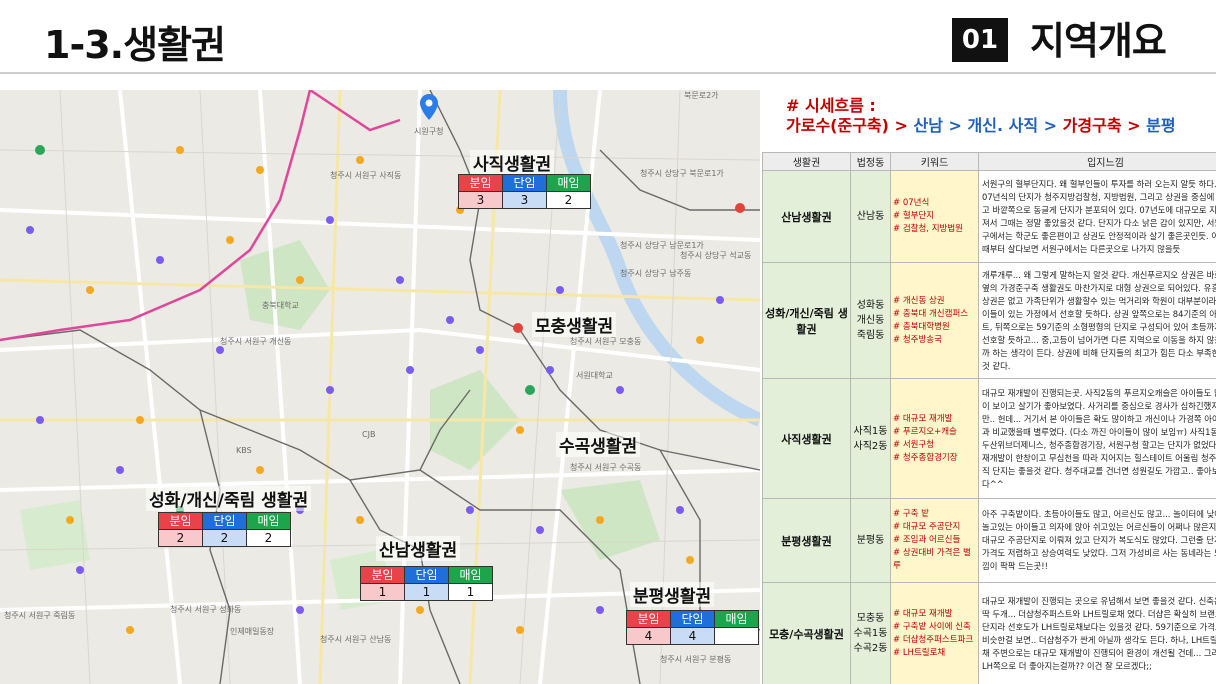 The width and height of the screenshot is (1216, 684). What do you see at coordinates (921, 326) in the screenshot?
I see `keyword: # 충북대학병원` at bounding box center [921, 326].